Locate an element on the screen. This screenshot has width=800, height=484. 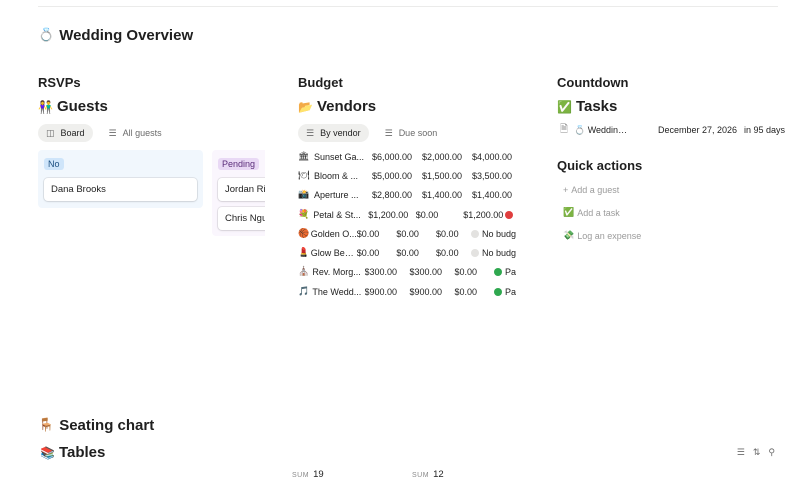
amount-cell: $1,200.00 is located at coordinates (388, 214).